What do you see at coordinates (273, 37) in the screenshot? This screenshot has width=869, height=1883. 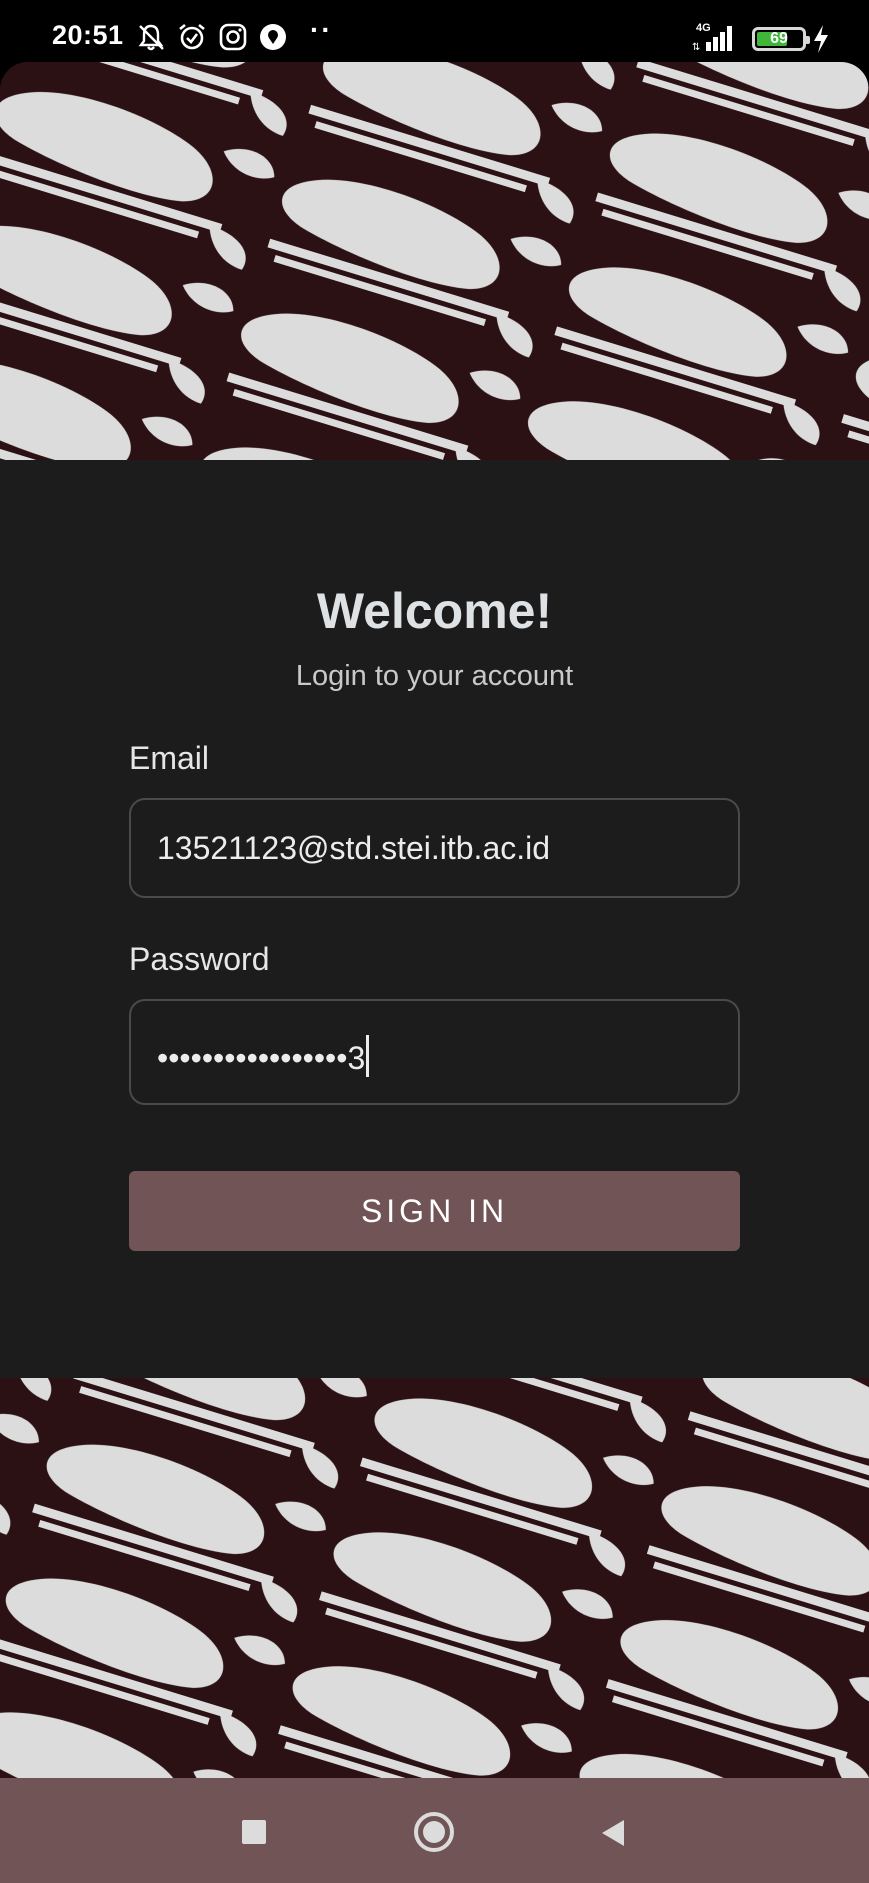 I see `gps-app-icon` at bounding box center [273, 37].